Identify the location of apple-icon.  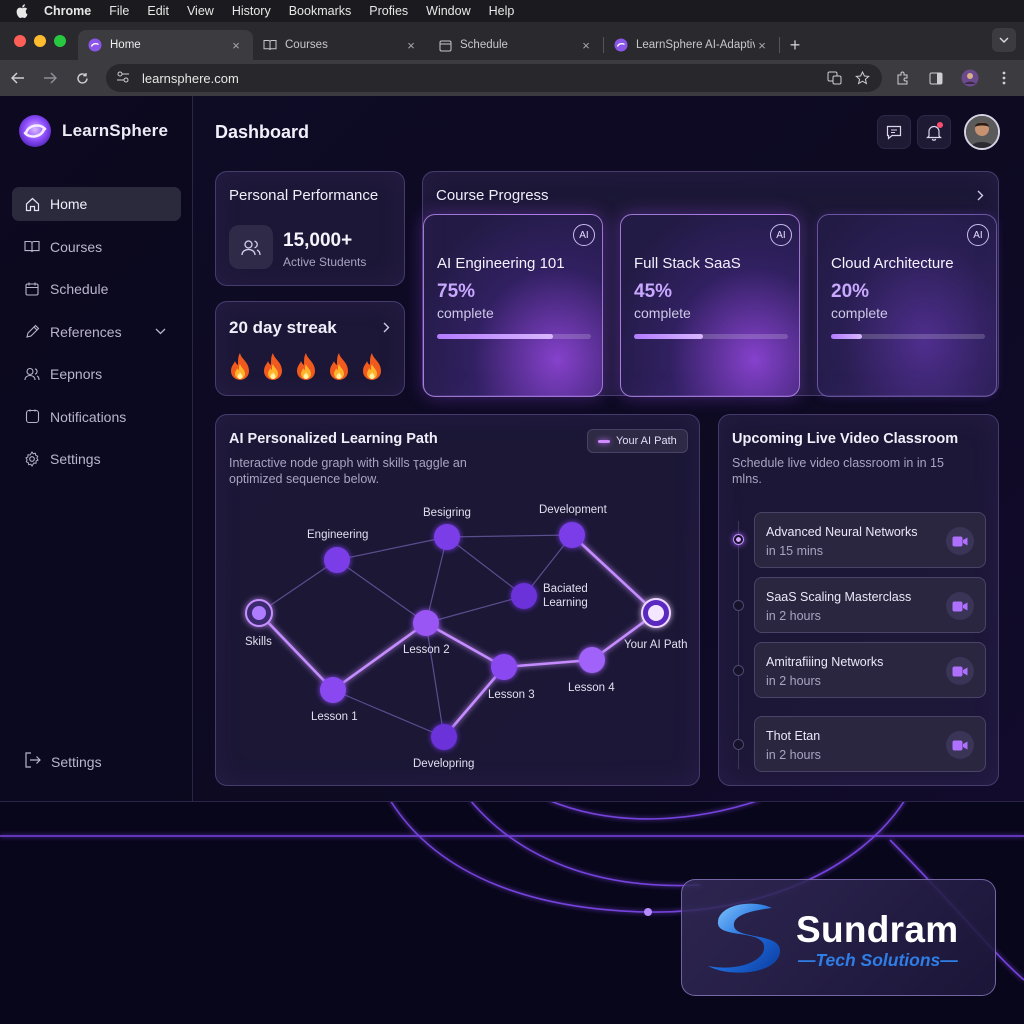
(22, 11).